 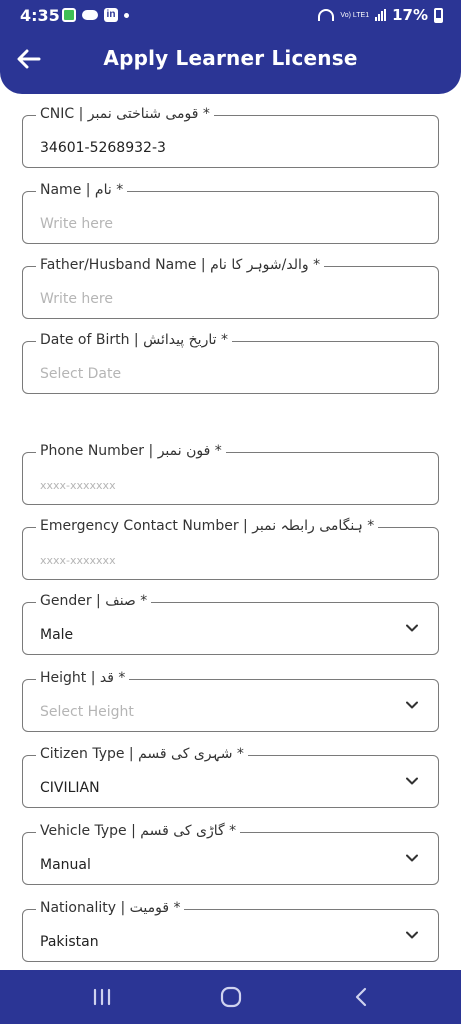 I want to click on gender-value: Male, so click(x=57, y=635).